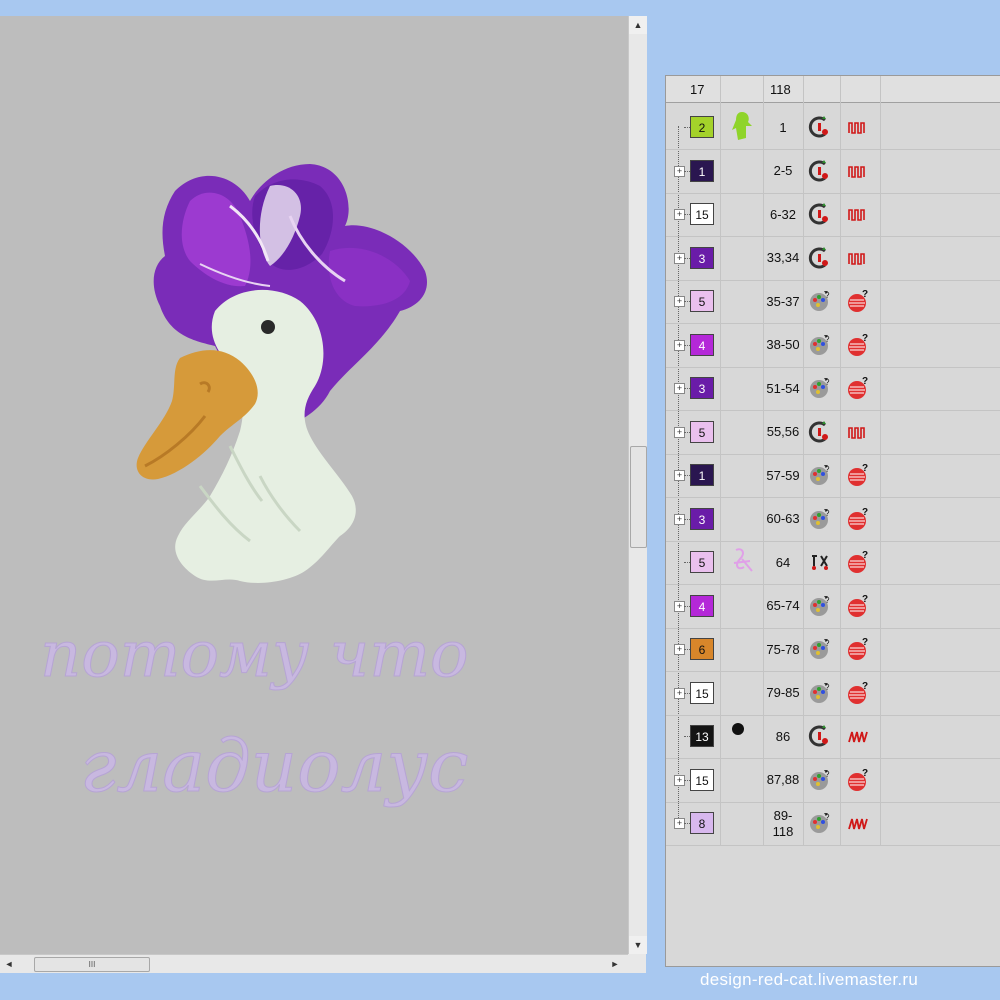  I want to click on object-row: 5 64?, so click(833, 563).